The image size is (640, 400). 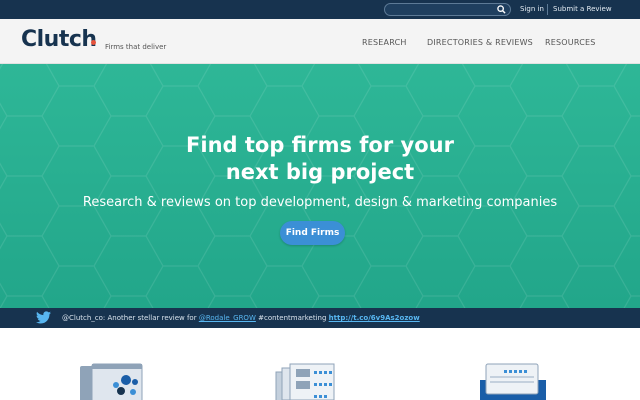 I want to click on hero-title: Find top firms for your next big project, so click(x=320, y=159).